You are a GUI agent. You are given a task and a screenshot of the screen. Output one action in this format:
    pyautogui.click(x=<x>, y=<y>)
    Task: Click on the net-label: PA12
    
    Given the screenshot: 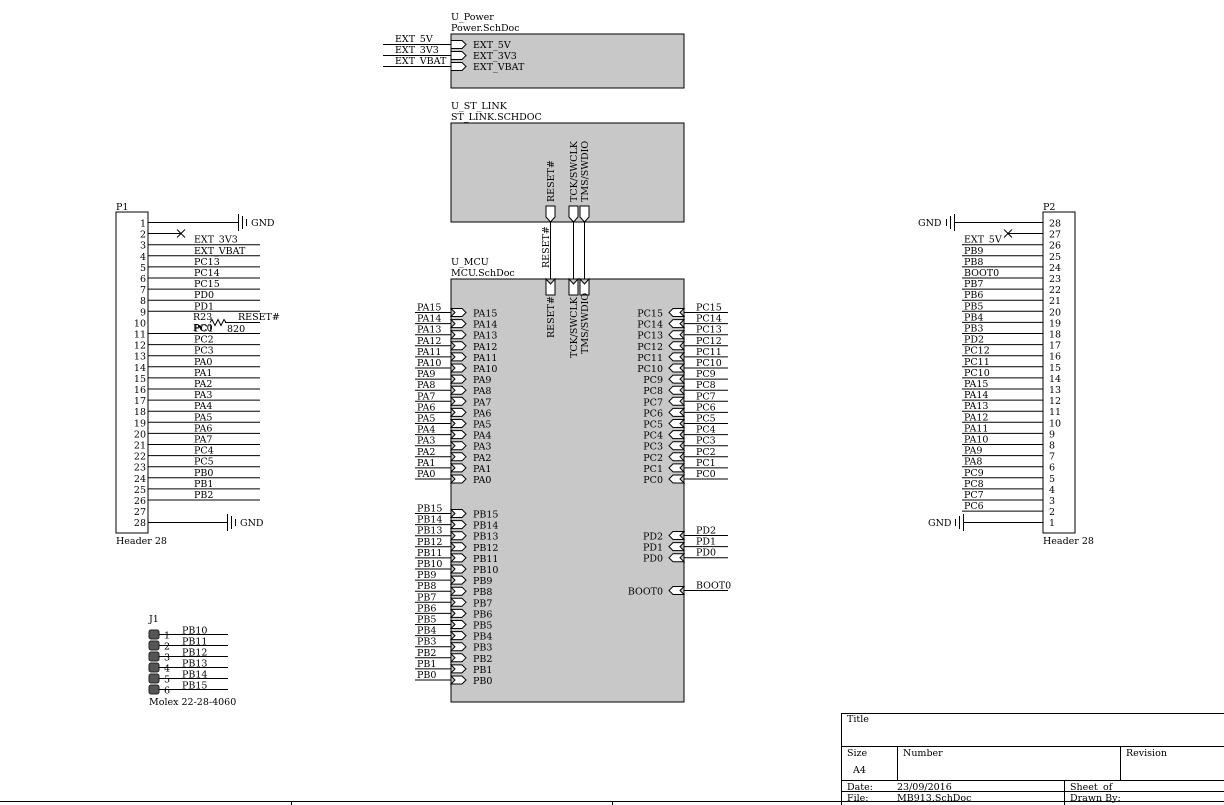 What is the action you would take?
    pyautogui.click(x=976, y=417)
    